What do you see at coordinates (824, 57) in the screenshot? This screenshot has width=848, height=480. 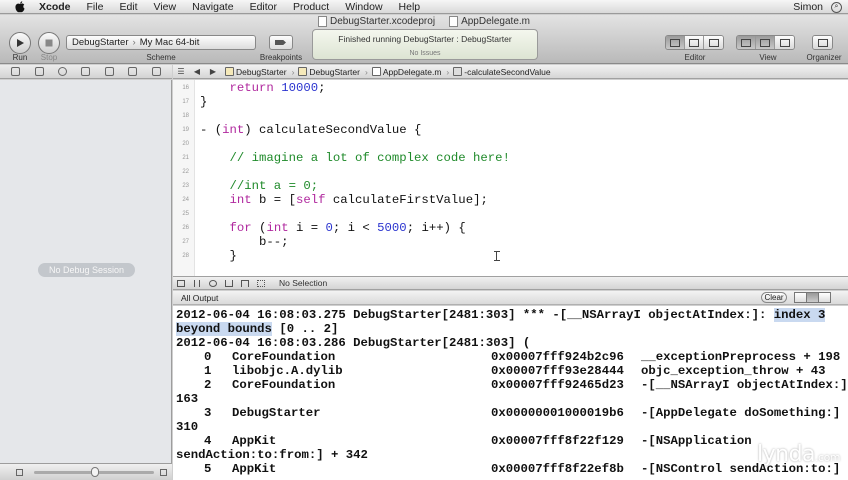 I see `organizer-label: Organizer` at bounding box center [824, 57].